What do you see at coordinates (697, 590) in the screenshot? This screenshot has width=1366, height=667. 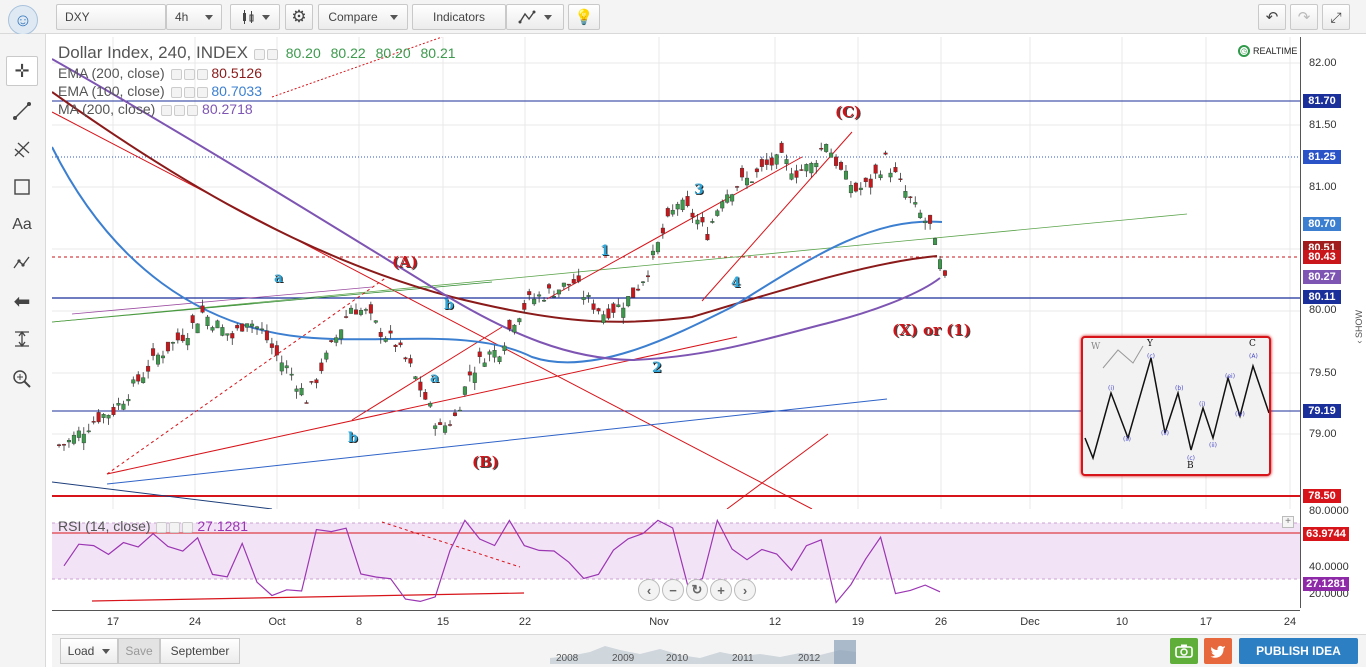 I see `reset-button: ↻` at bounding box center [697, 590].